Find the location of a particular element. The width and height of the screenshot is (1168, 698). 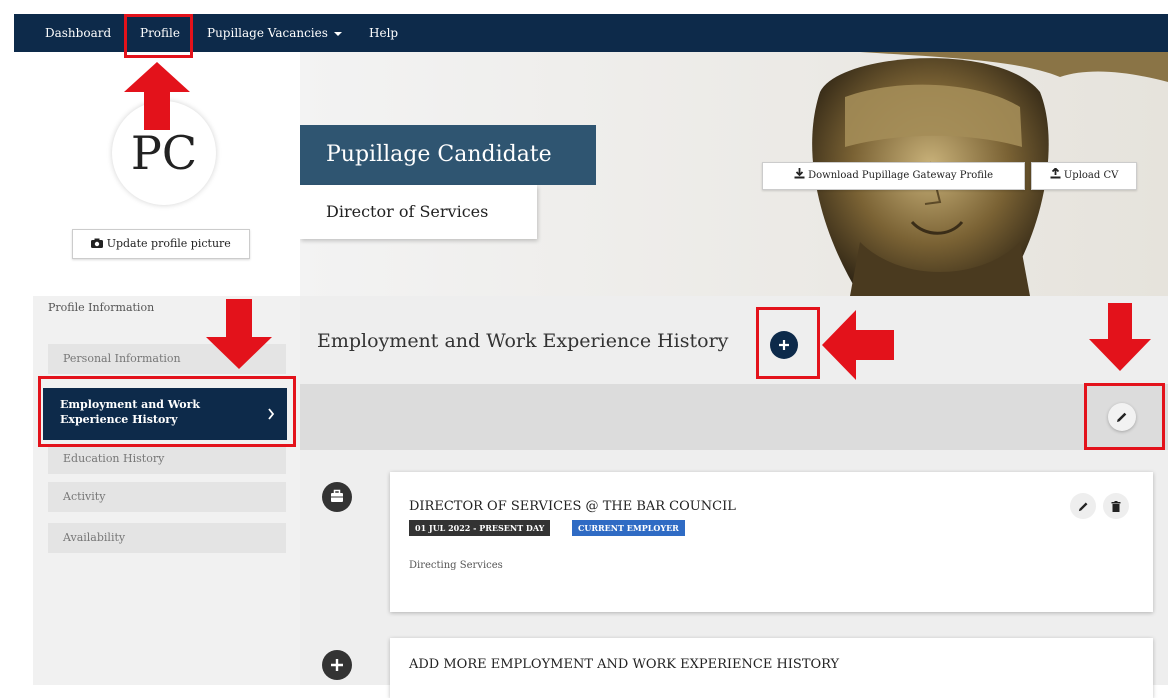

arrow-up-icon is located at coordinates (157, 96).